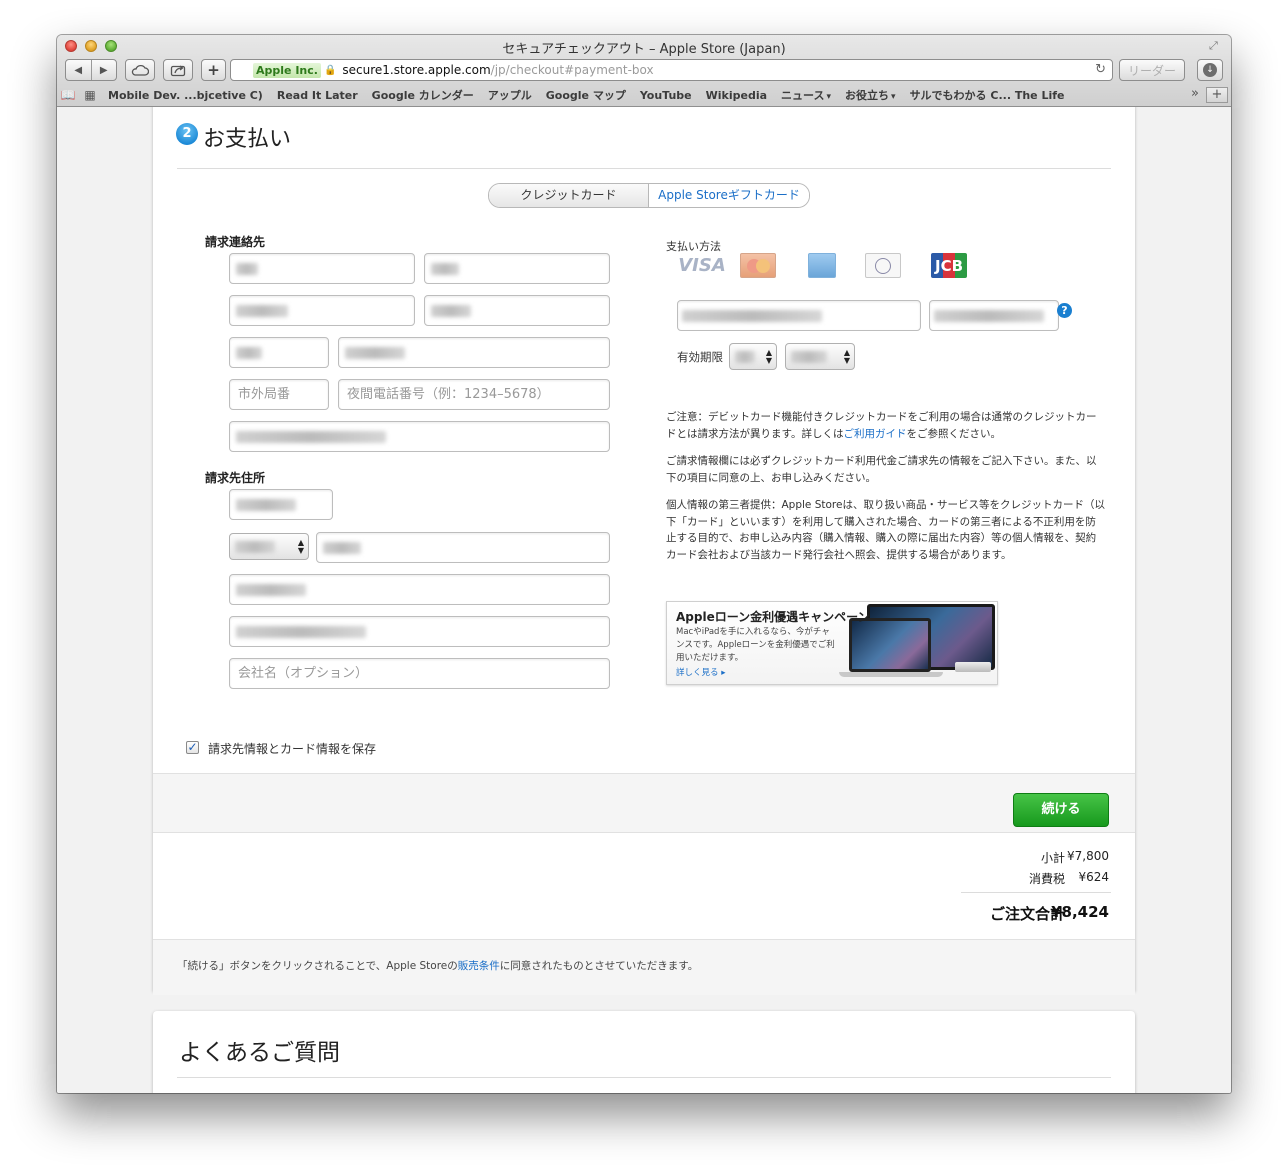 Image resolution: width=1288 pixels, height=1172 pixels. Describe the element at coordinates (758, 265) in the screenshot. I see `mastercard-icon` at that location.